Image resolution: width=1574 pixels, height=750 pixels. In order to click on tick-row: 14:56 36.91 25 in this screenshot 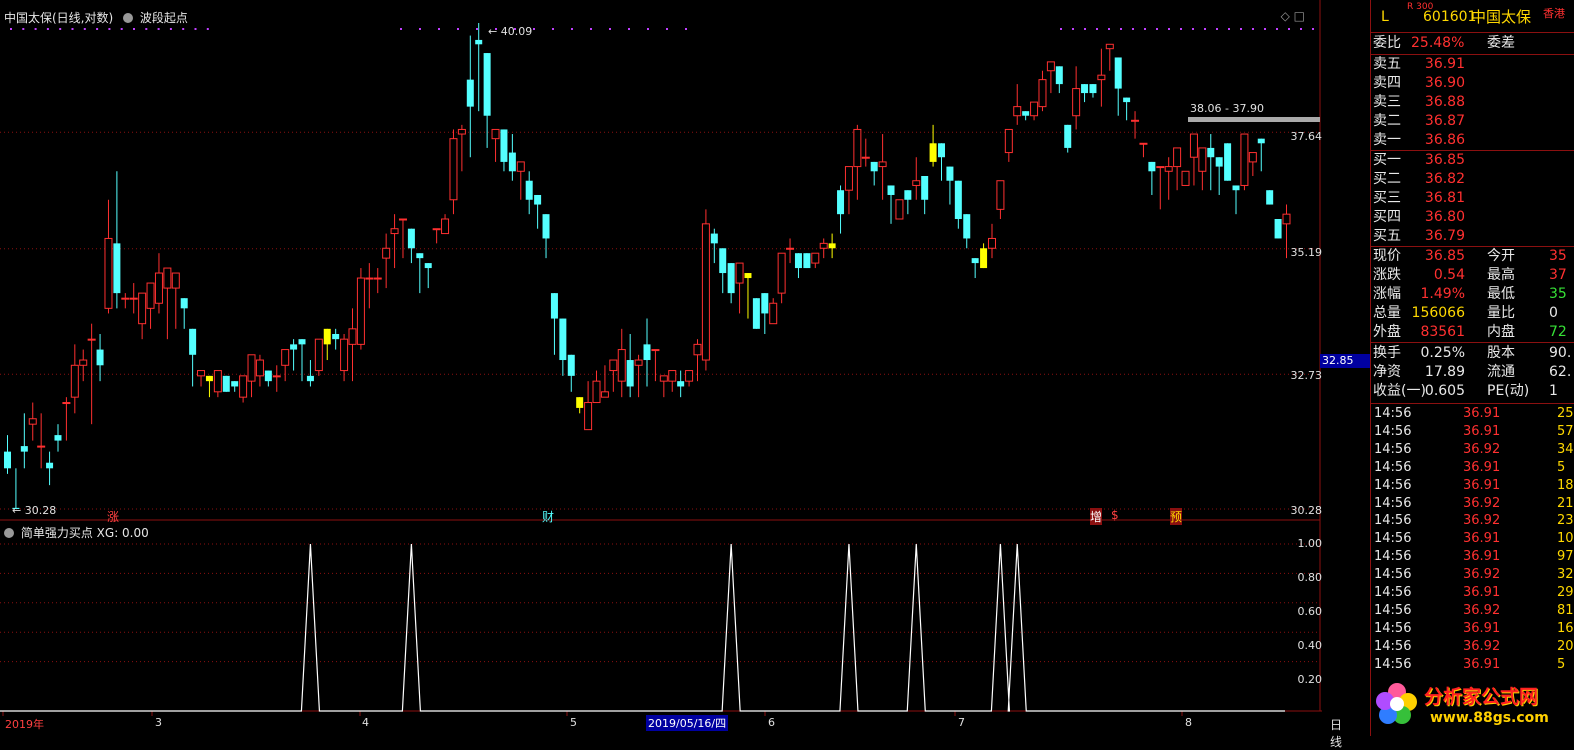, I will do `click(1472, 414)`.